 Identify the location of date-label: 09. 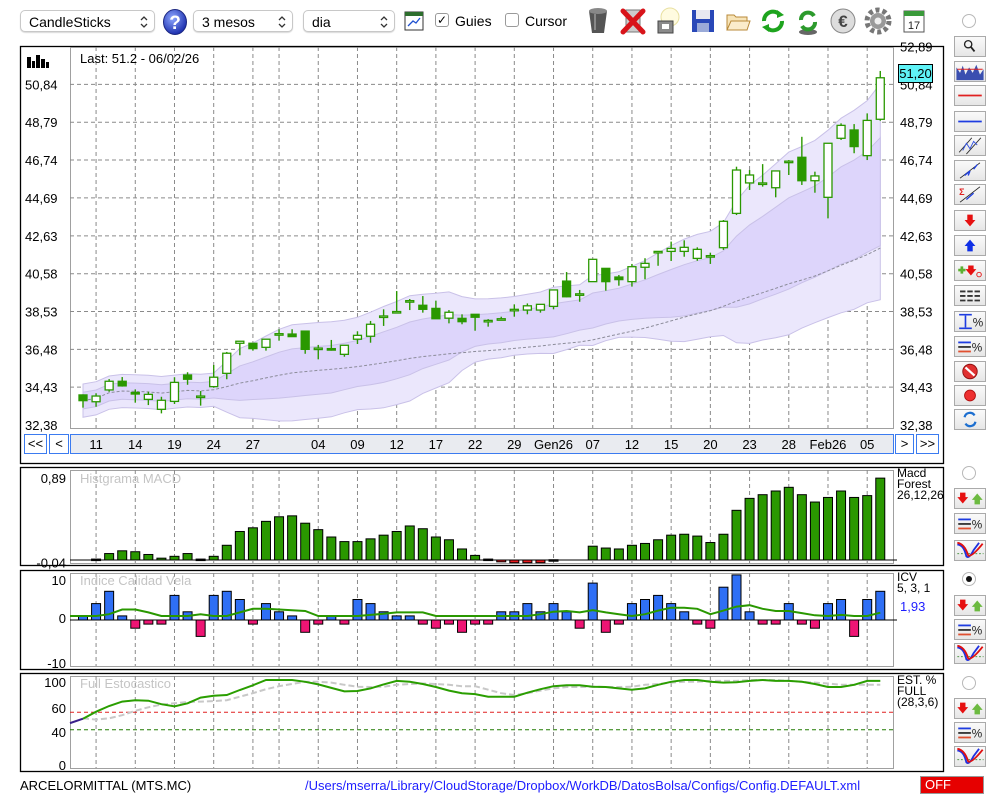
(357, 444).